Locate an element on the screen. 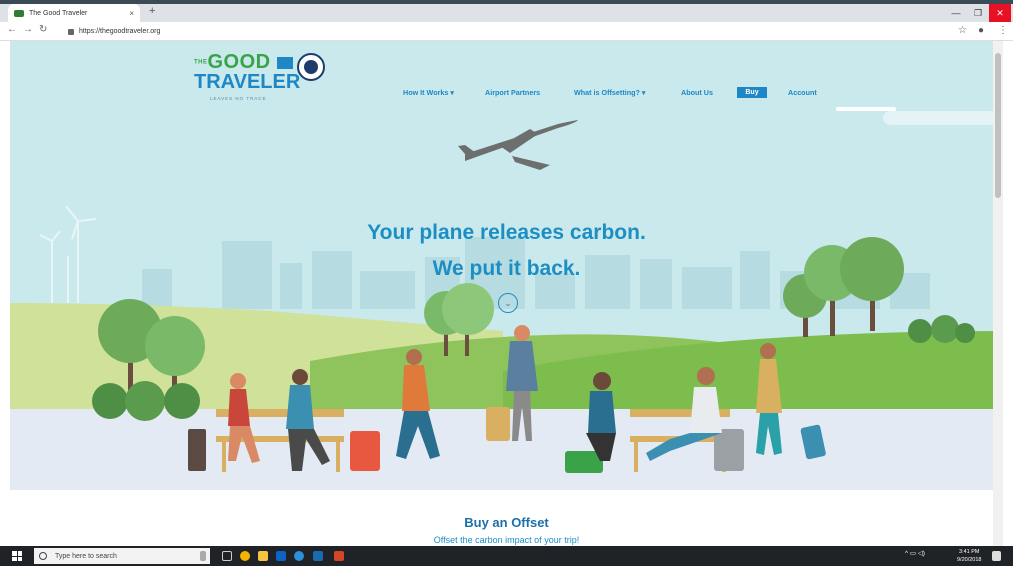 This screenshot has width=1013, height=566. tab-close-icon: × is located at coordinates (131, 13).